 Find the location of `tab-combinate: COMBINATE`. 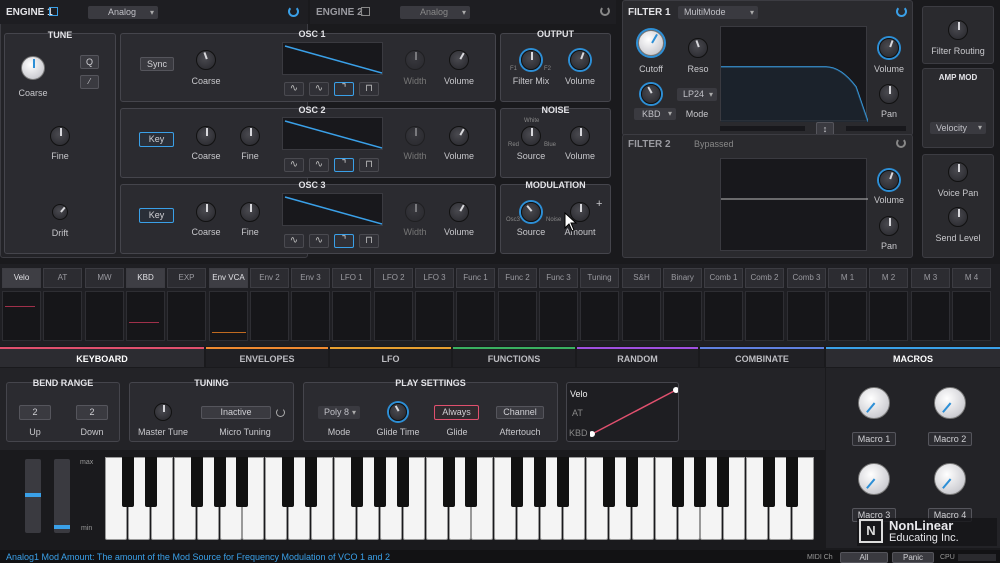

tab-combinate: COMBINATE is located at coordinates (762, 357).